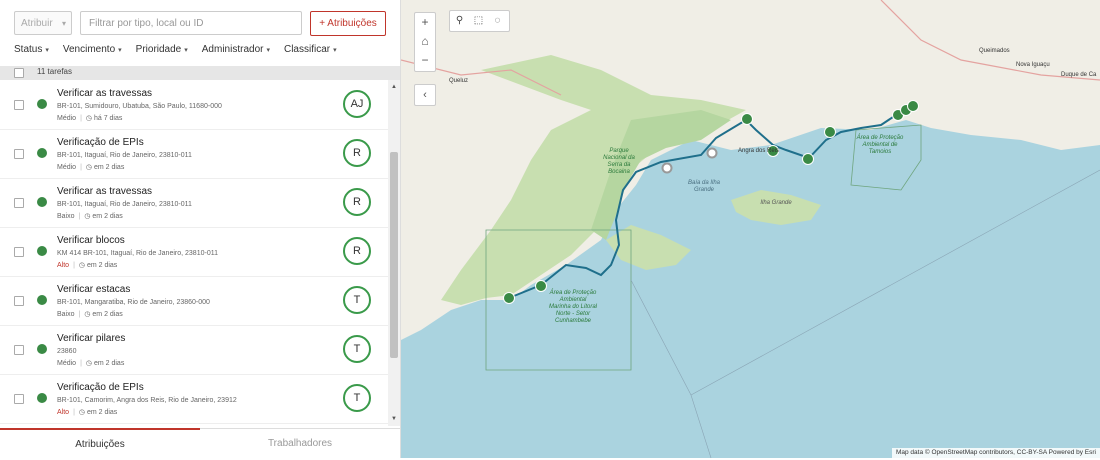 Image resolution: width=1100 pixels, height=460 pixels. Describe the element at coordinates (90, 118) in the screenshot. I see `task-meta: Médio | ◷ há 7 dias` at that location.